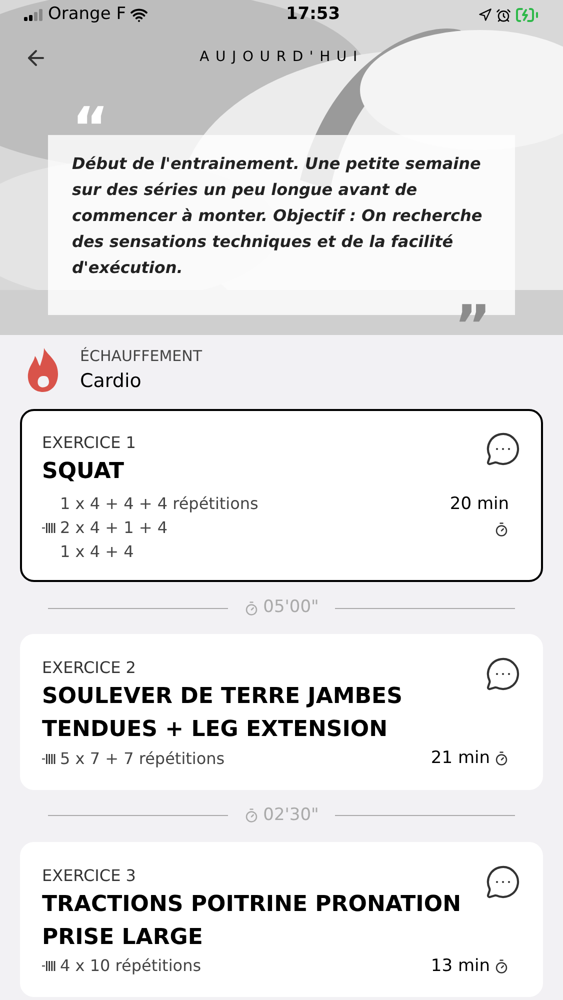 This screenshot has width=563, height=1000. What do you see at coordinates (114, 528) in the screenshot?
I see `sets-text: 2 x 4 + 1 + 4` at bounding box center [114, 528].